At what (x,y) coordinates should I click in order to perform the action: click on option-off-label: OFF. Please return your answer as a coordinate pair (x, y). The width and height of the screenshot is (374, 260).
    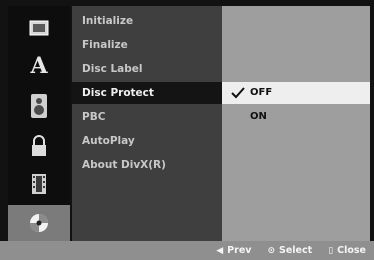
    Looking at the image, I should click on (261, 92).